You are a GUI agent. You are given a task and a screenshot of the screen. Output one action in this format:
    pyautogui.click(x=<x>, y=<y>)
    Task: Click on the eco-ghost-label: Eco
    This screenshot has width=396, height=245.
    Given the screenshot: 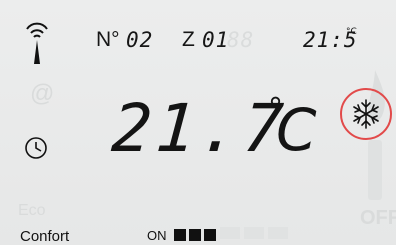 What is the action you would take?
    pyautogui.click(x=32, y=210)
    